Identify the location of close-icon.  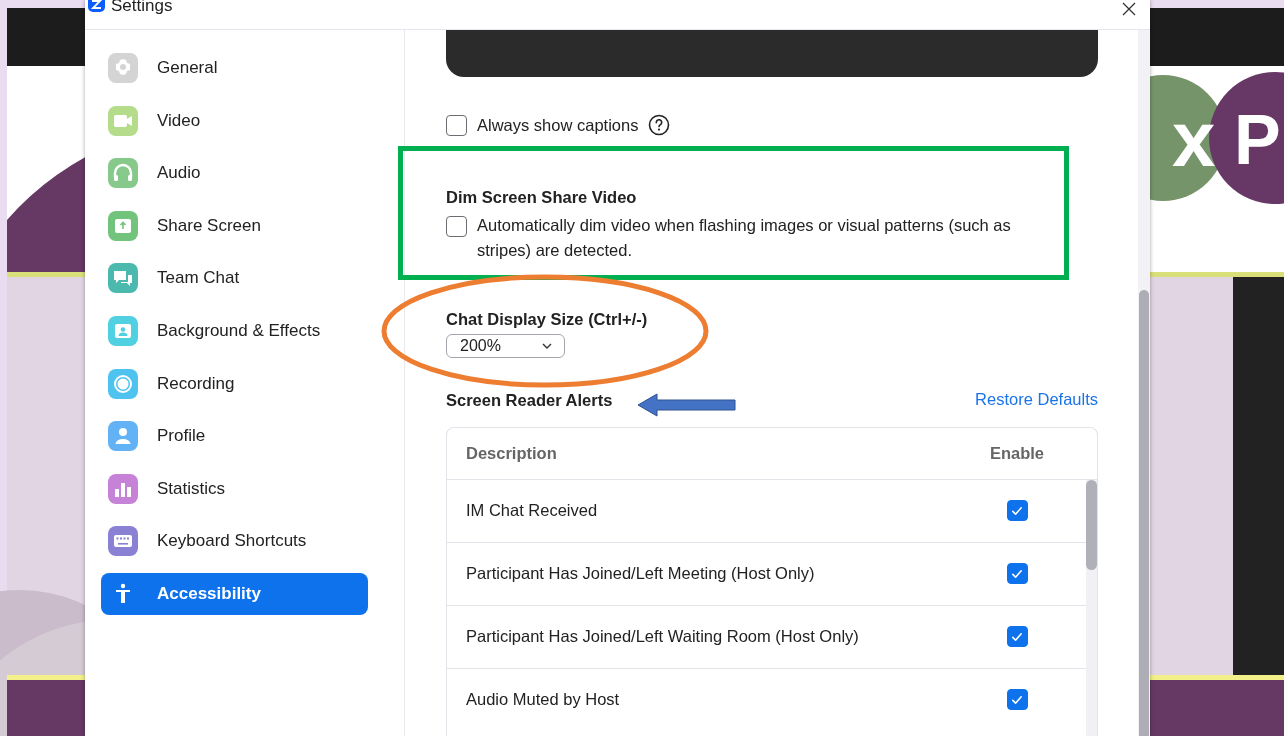
(1129, 9).